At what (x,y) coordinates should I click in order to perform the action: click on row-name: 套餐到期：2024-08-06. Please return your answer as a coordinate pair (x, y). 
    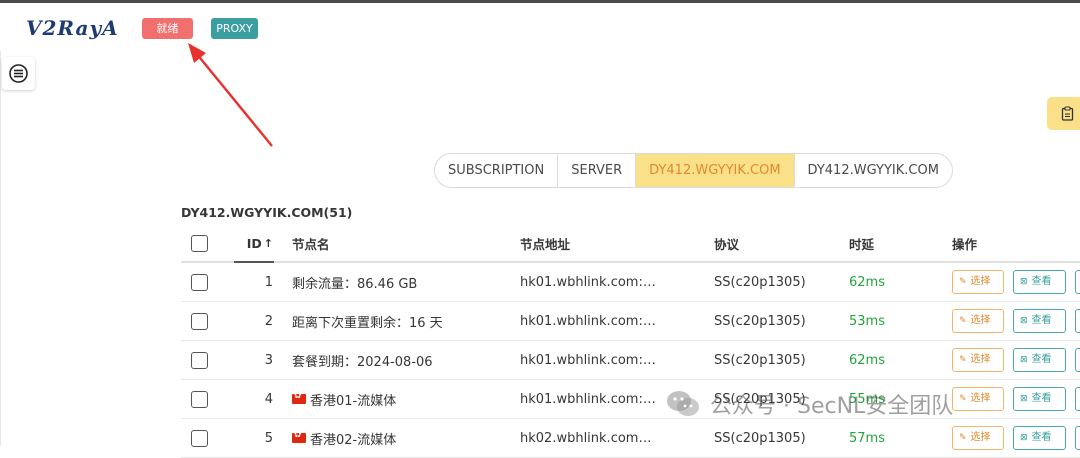
    Looking at the image, I should click on (362, 362).